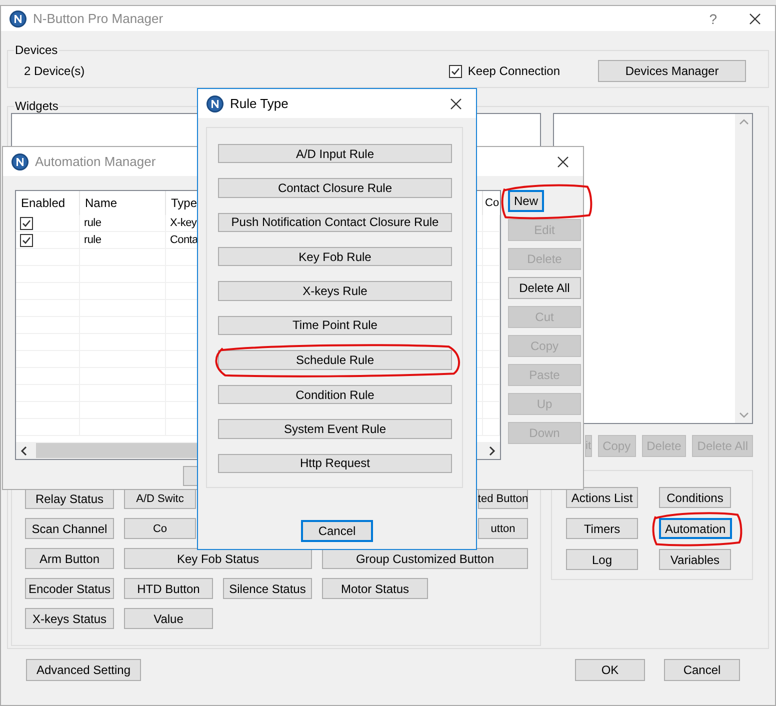 The height and width of the screenshot is (706, 776). Describe the element at coordinates (259, 103) in the screenshot. I see `window-title: Rule Type` at that location.